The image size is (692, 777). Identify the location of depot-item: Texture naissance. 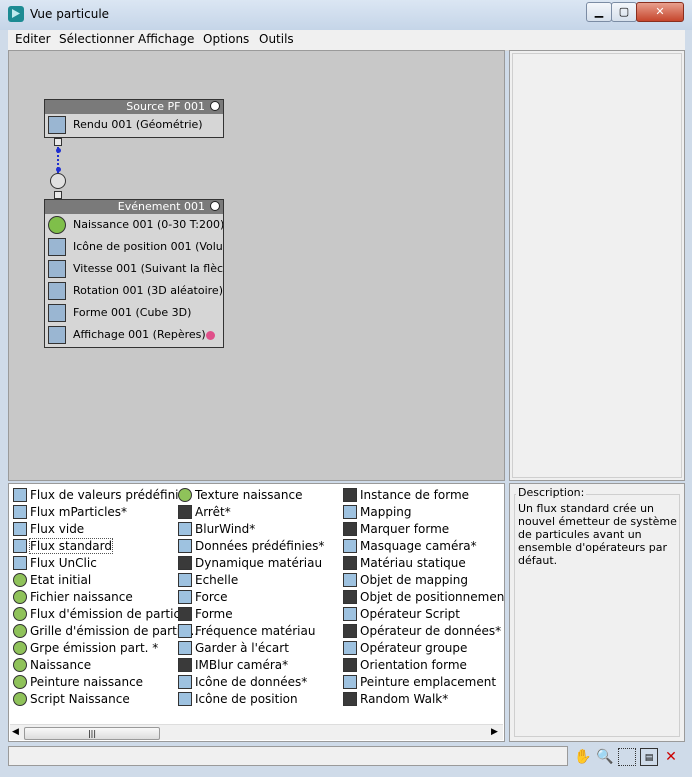
(258, 495).